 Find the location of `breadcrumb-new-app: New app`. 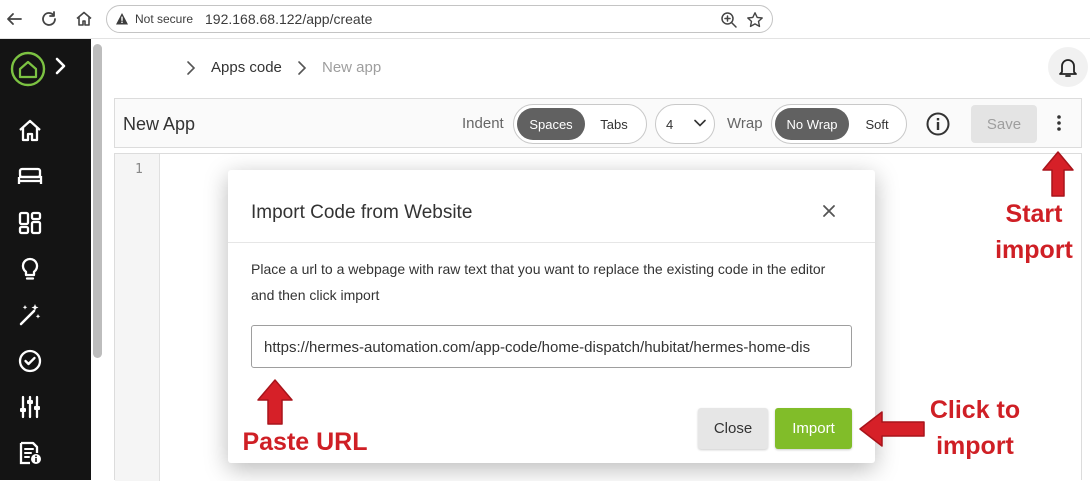

breadcrumb-new-app: New app is located at coordinates (352, 67).